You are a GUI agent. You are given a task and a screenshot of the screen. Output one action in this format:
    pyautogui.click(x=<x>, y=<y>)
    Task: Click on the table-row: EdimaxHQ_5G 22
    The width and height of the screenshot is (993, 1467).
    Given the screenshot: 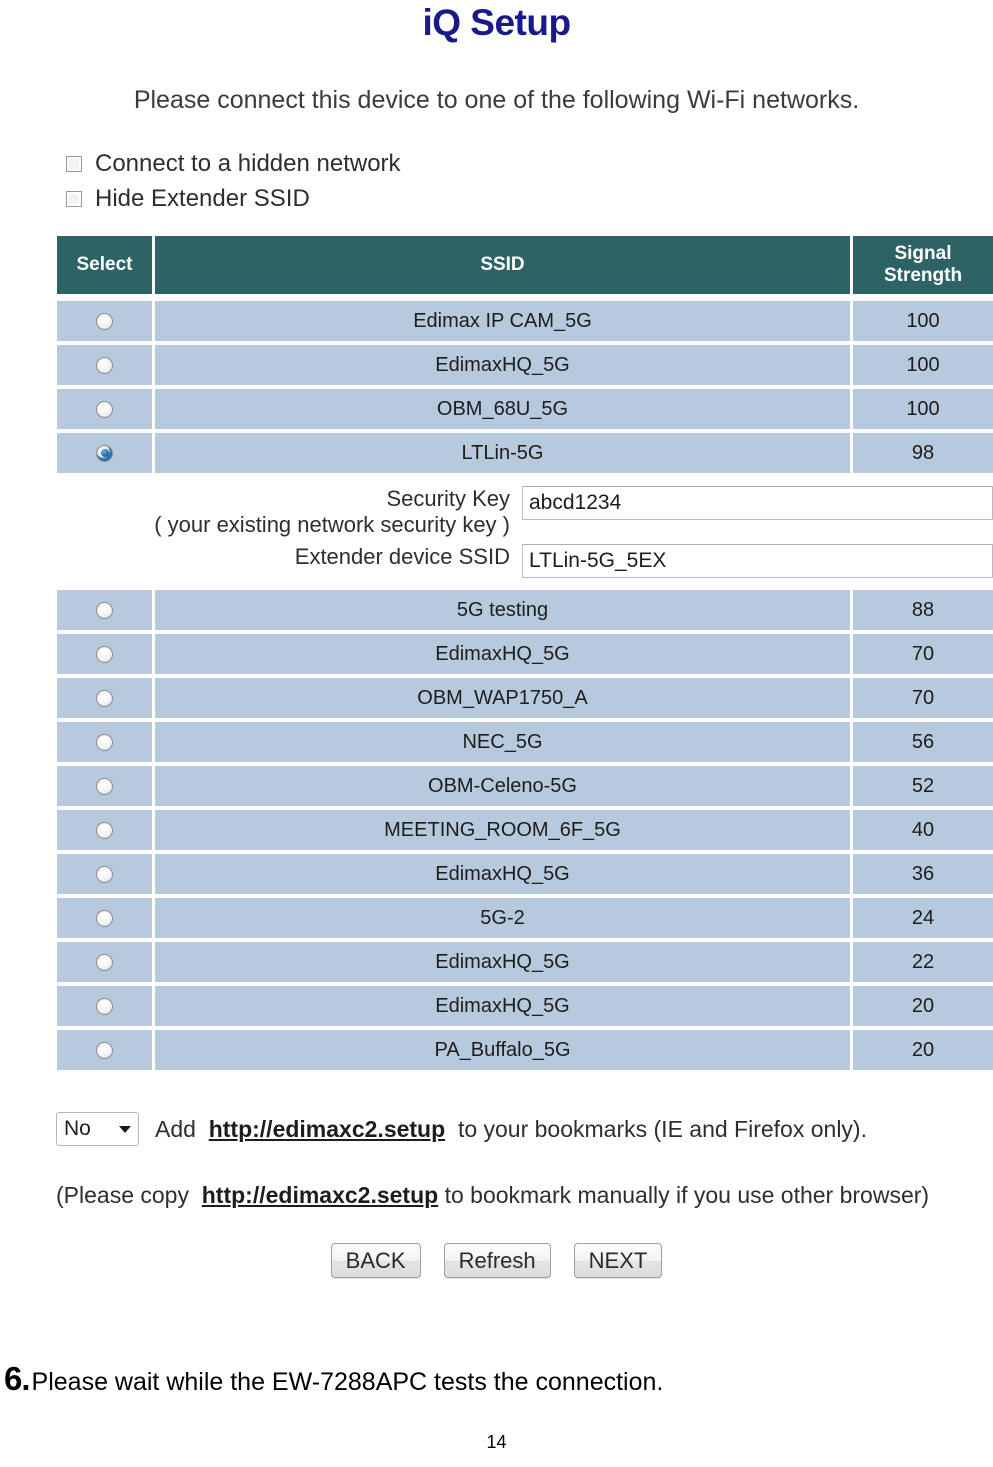 What is the action you would take?
    pyautogui.click(x=525, y=962)
    